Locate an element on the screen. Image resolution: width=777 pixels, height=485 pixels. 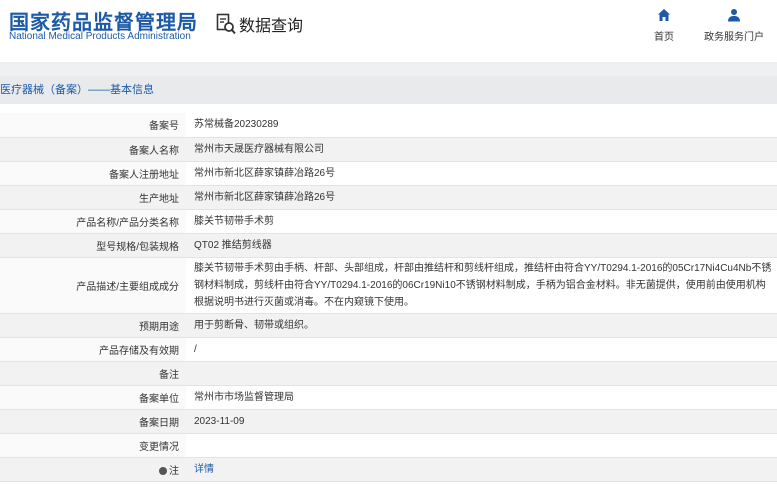
user-icon is located at coordinates (734, 15).